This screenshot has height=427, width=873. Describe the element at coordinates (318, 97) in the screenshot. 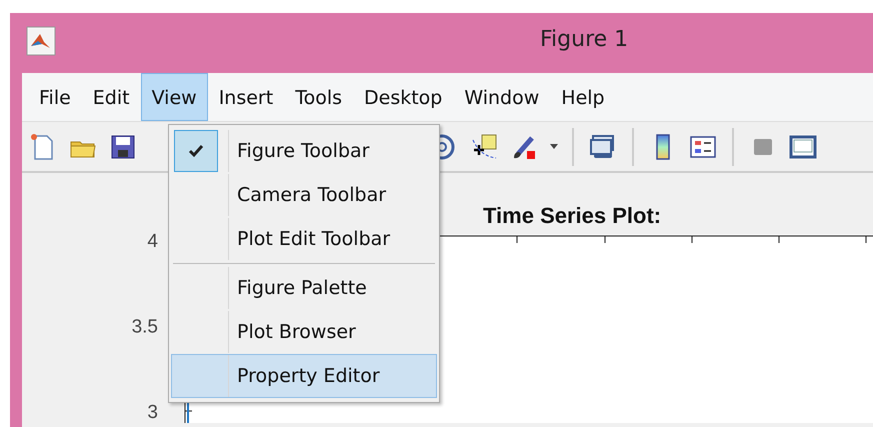

I see `menu-item: Tools` at that location.